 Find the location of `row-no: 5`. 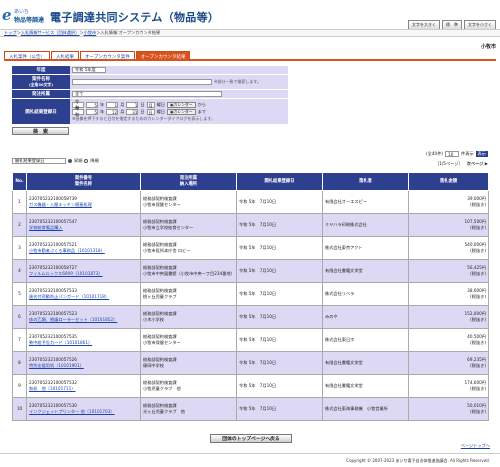

row-no: 5 is located at coordinates (19, 294).